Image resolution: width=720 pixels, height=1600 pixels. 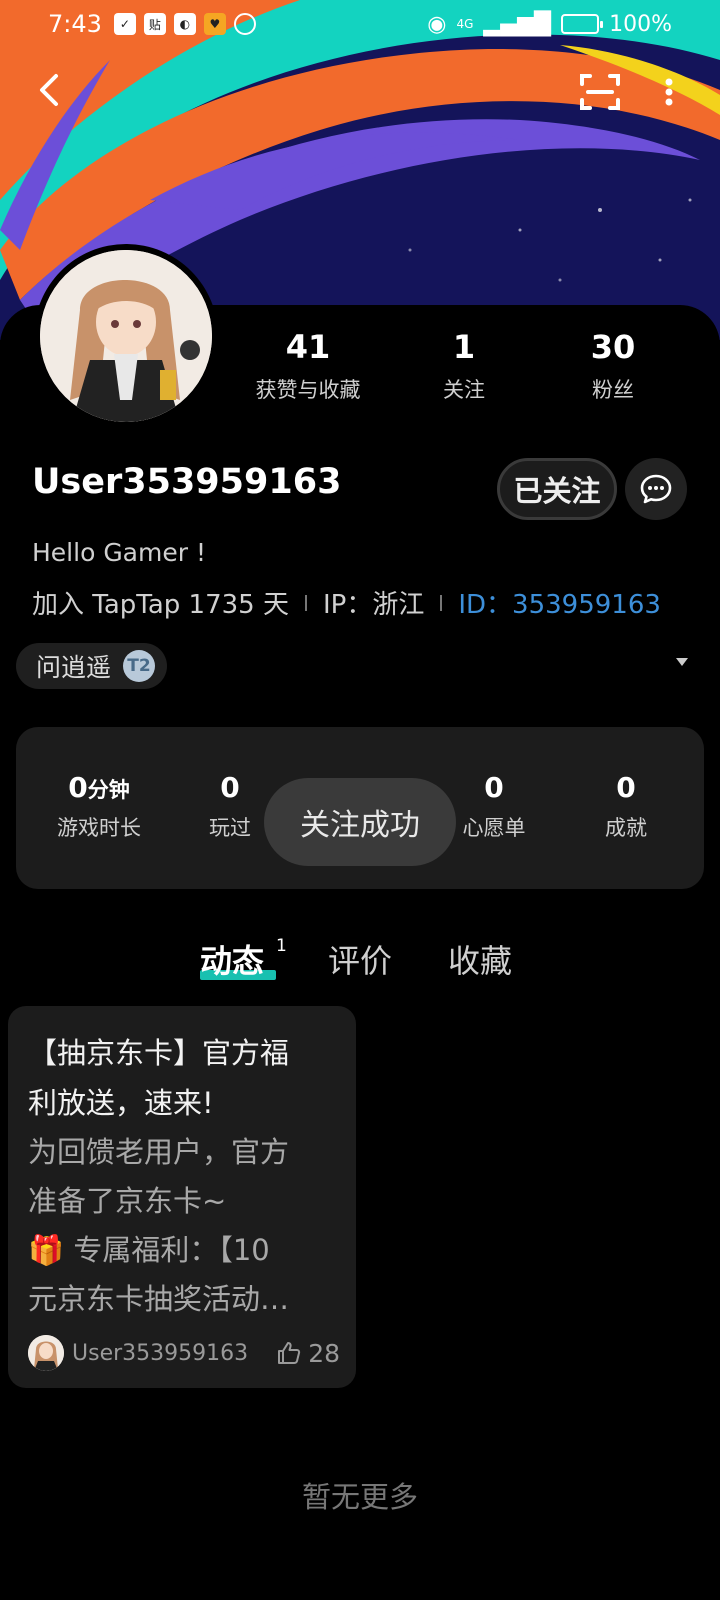 I want to click on gs-label: 游戏时长, so click(x=99, y=828).